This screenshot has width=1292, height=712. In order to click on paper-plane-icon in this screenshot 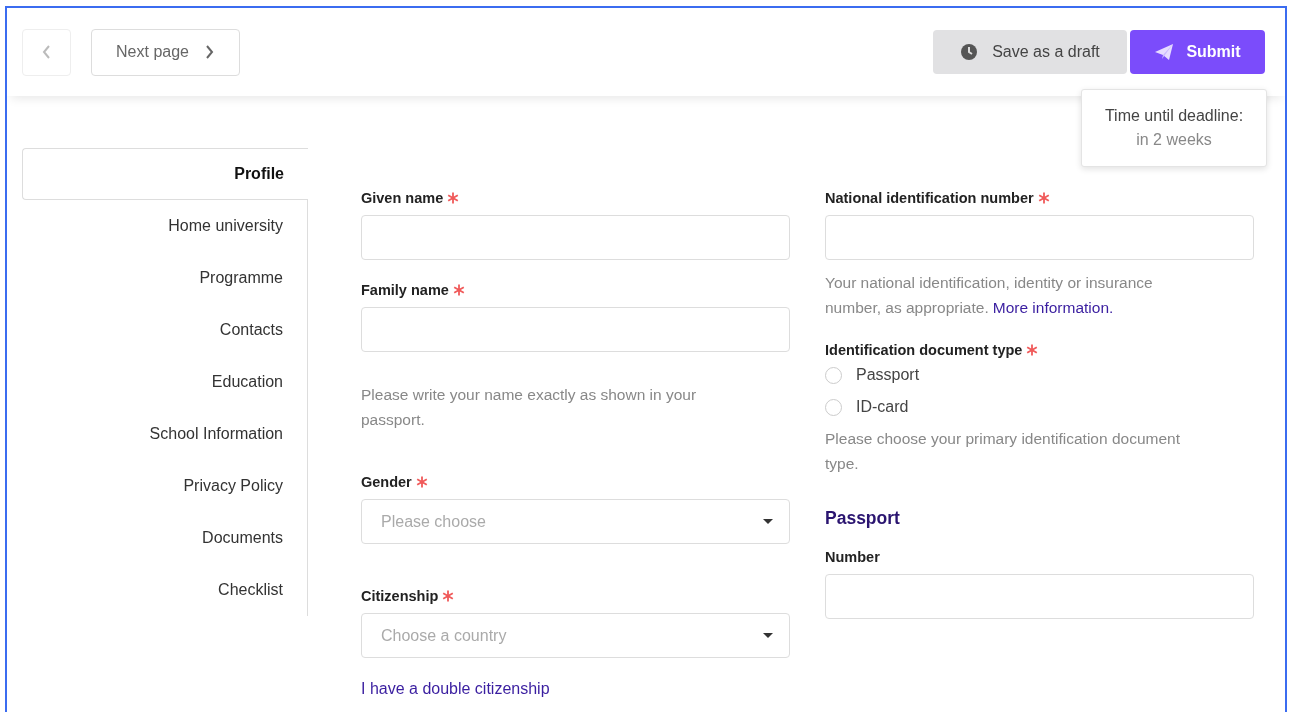, I will do `click(1164, 52)`.